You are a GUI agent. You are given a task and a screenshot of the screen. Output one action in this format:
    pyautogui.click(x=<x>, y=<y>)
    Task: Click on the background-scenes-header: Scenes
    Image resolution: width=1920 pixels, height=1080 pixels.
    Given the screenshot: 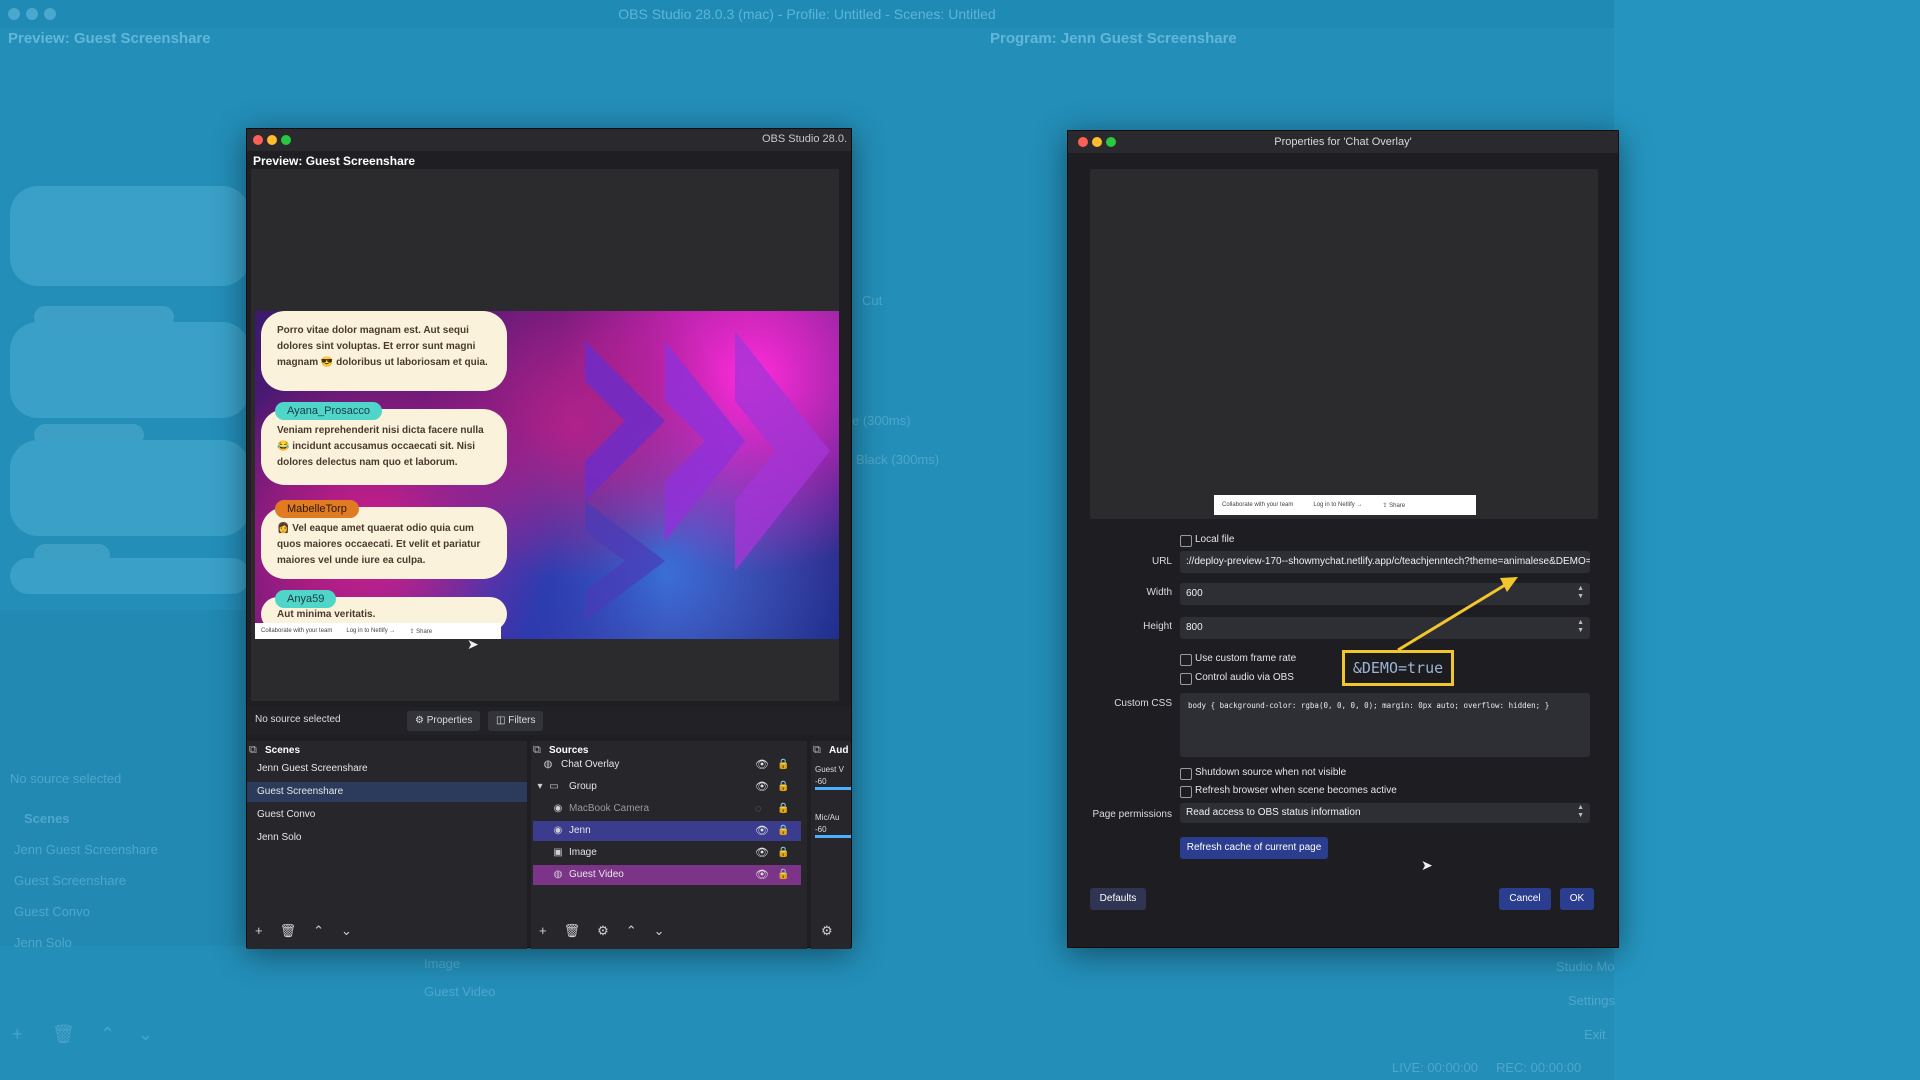 What is the action you would take?
    pyautogui.click(x=47, y=818)
    